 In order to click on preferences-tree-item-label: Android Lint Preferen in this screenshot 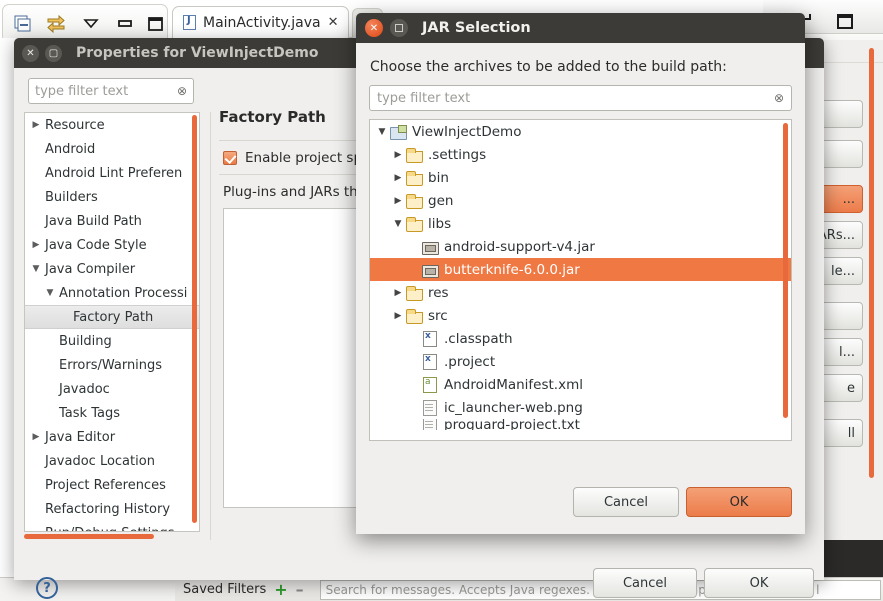, I will do `click(114, 173)`.